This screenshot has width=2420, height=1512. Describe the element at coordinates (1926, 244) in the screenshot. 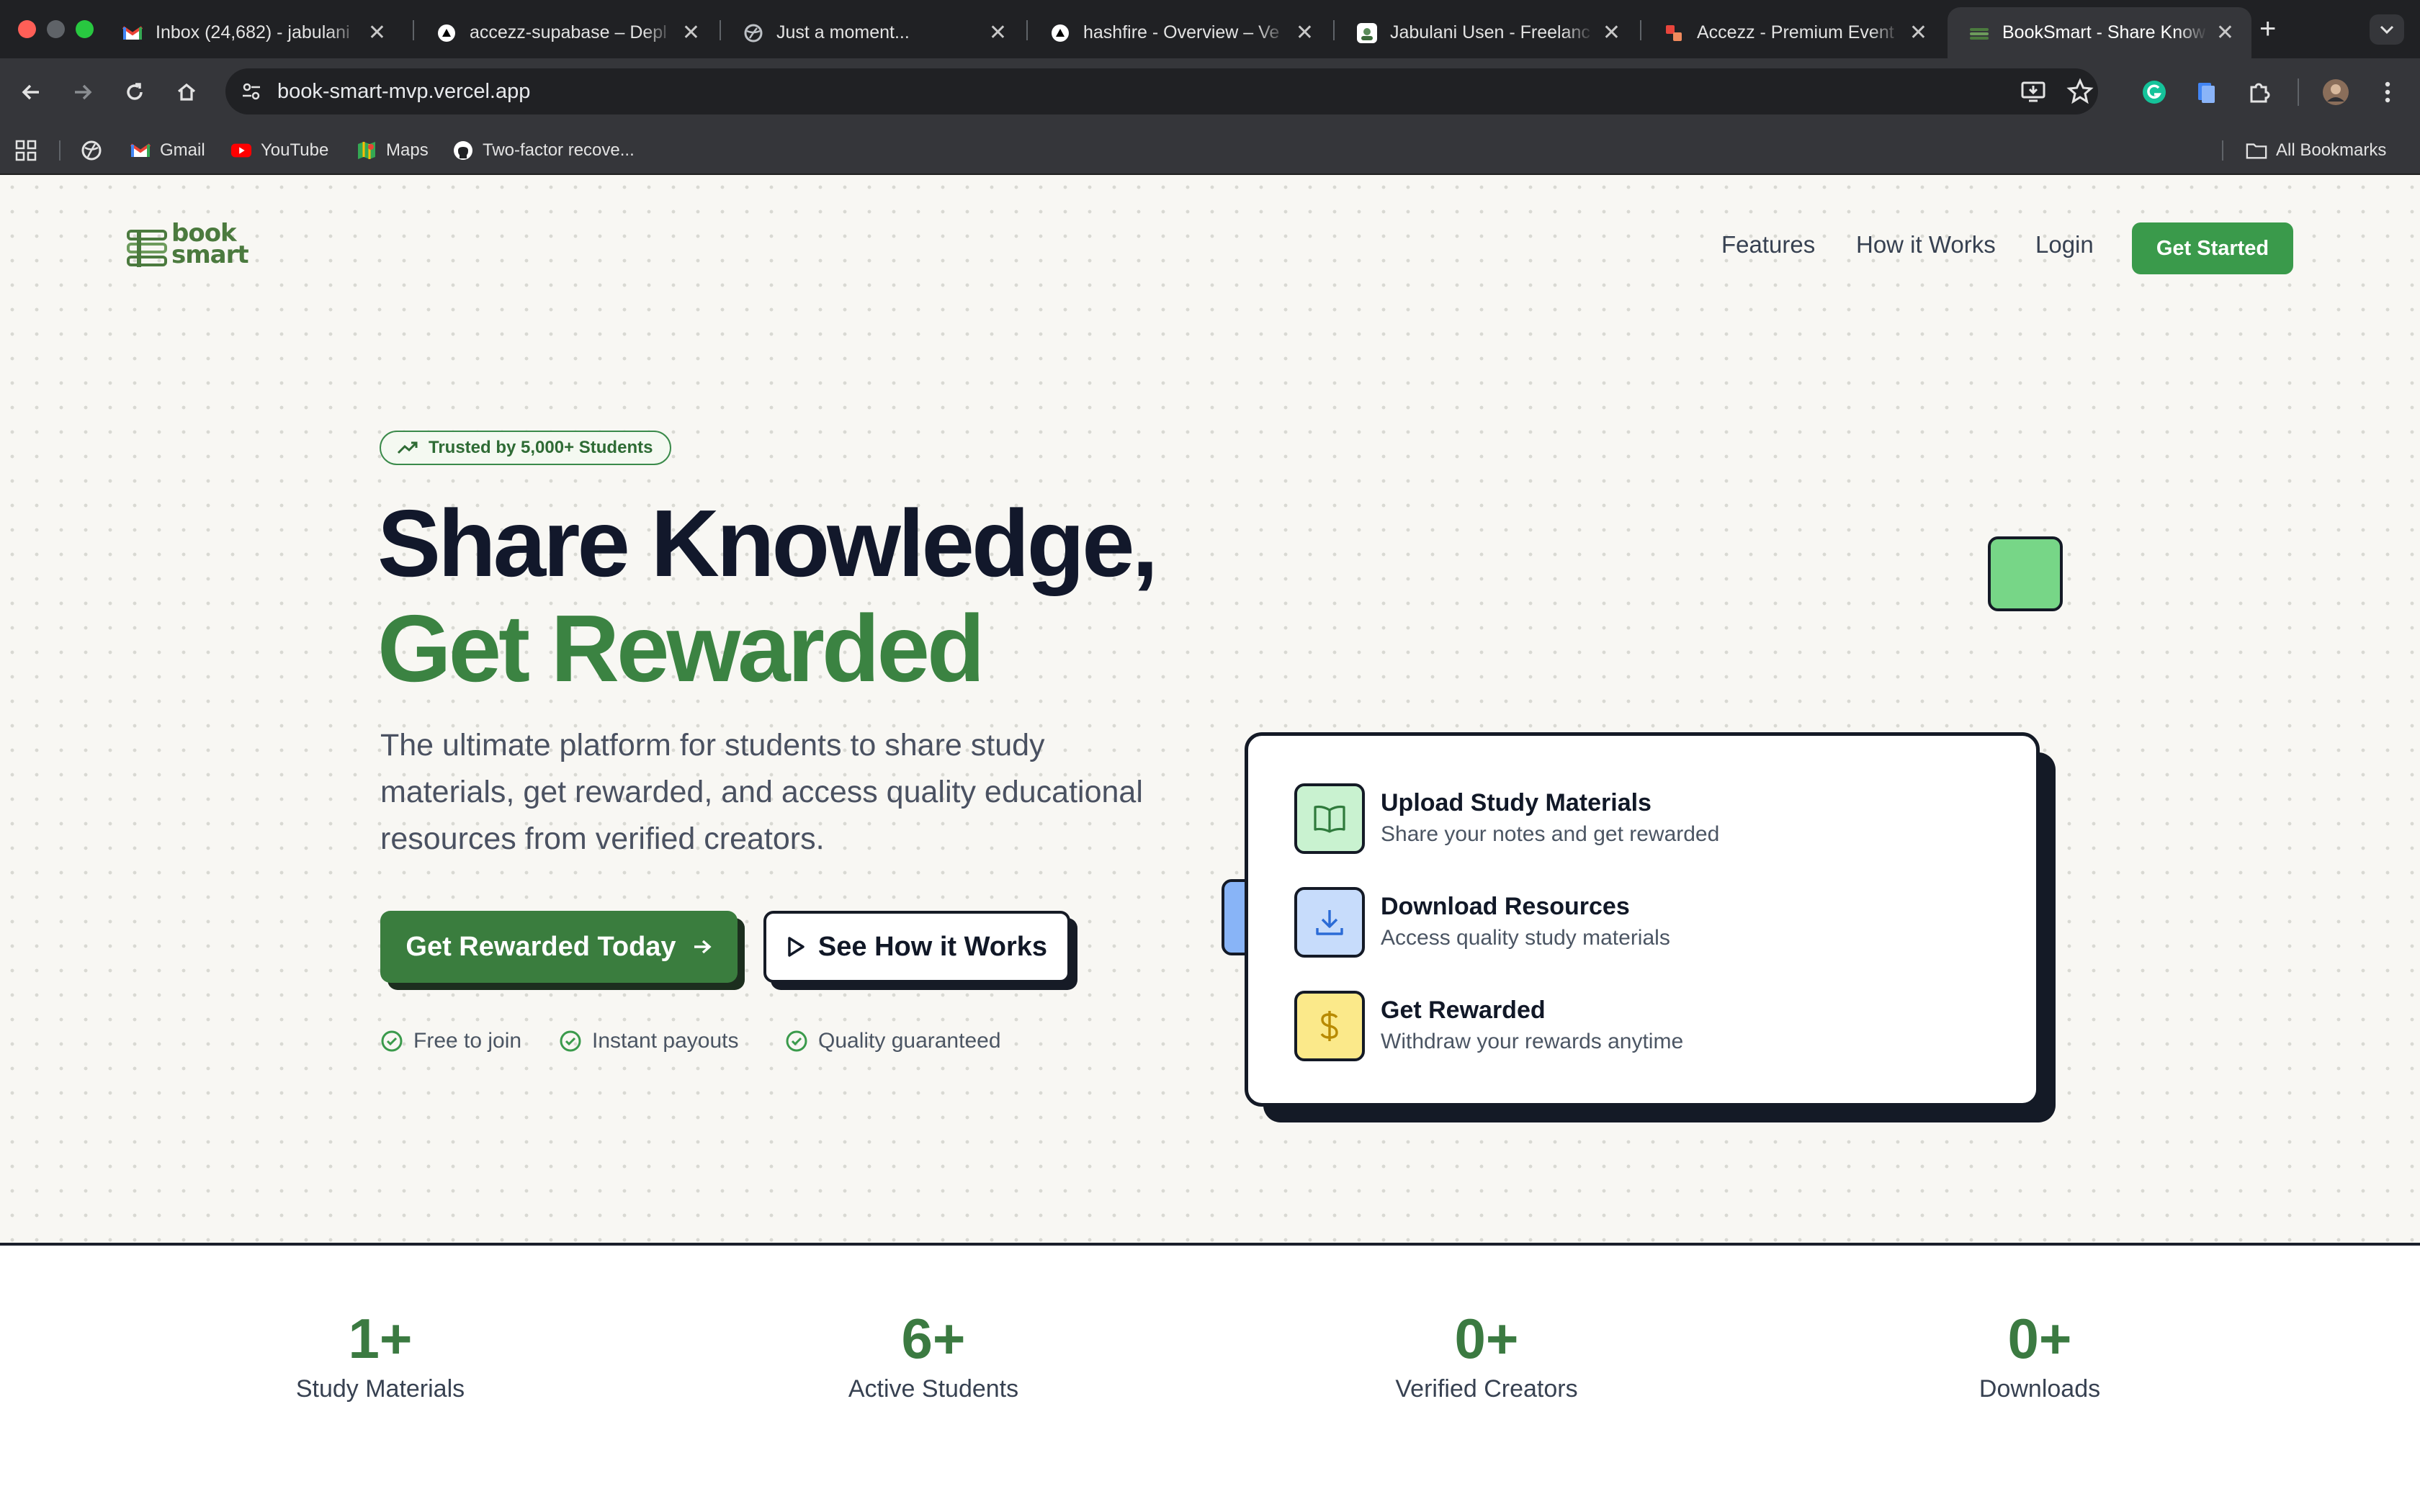

I see `nav-how-it-works-link: How it Works` at that location.